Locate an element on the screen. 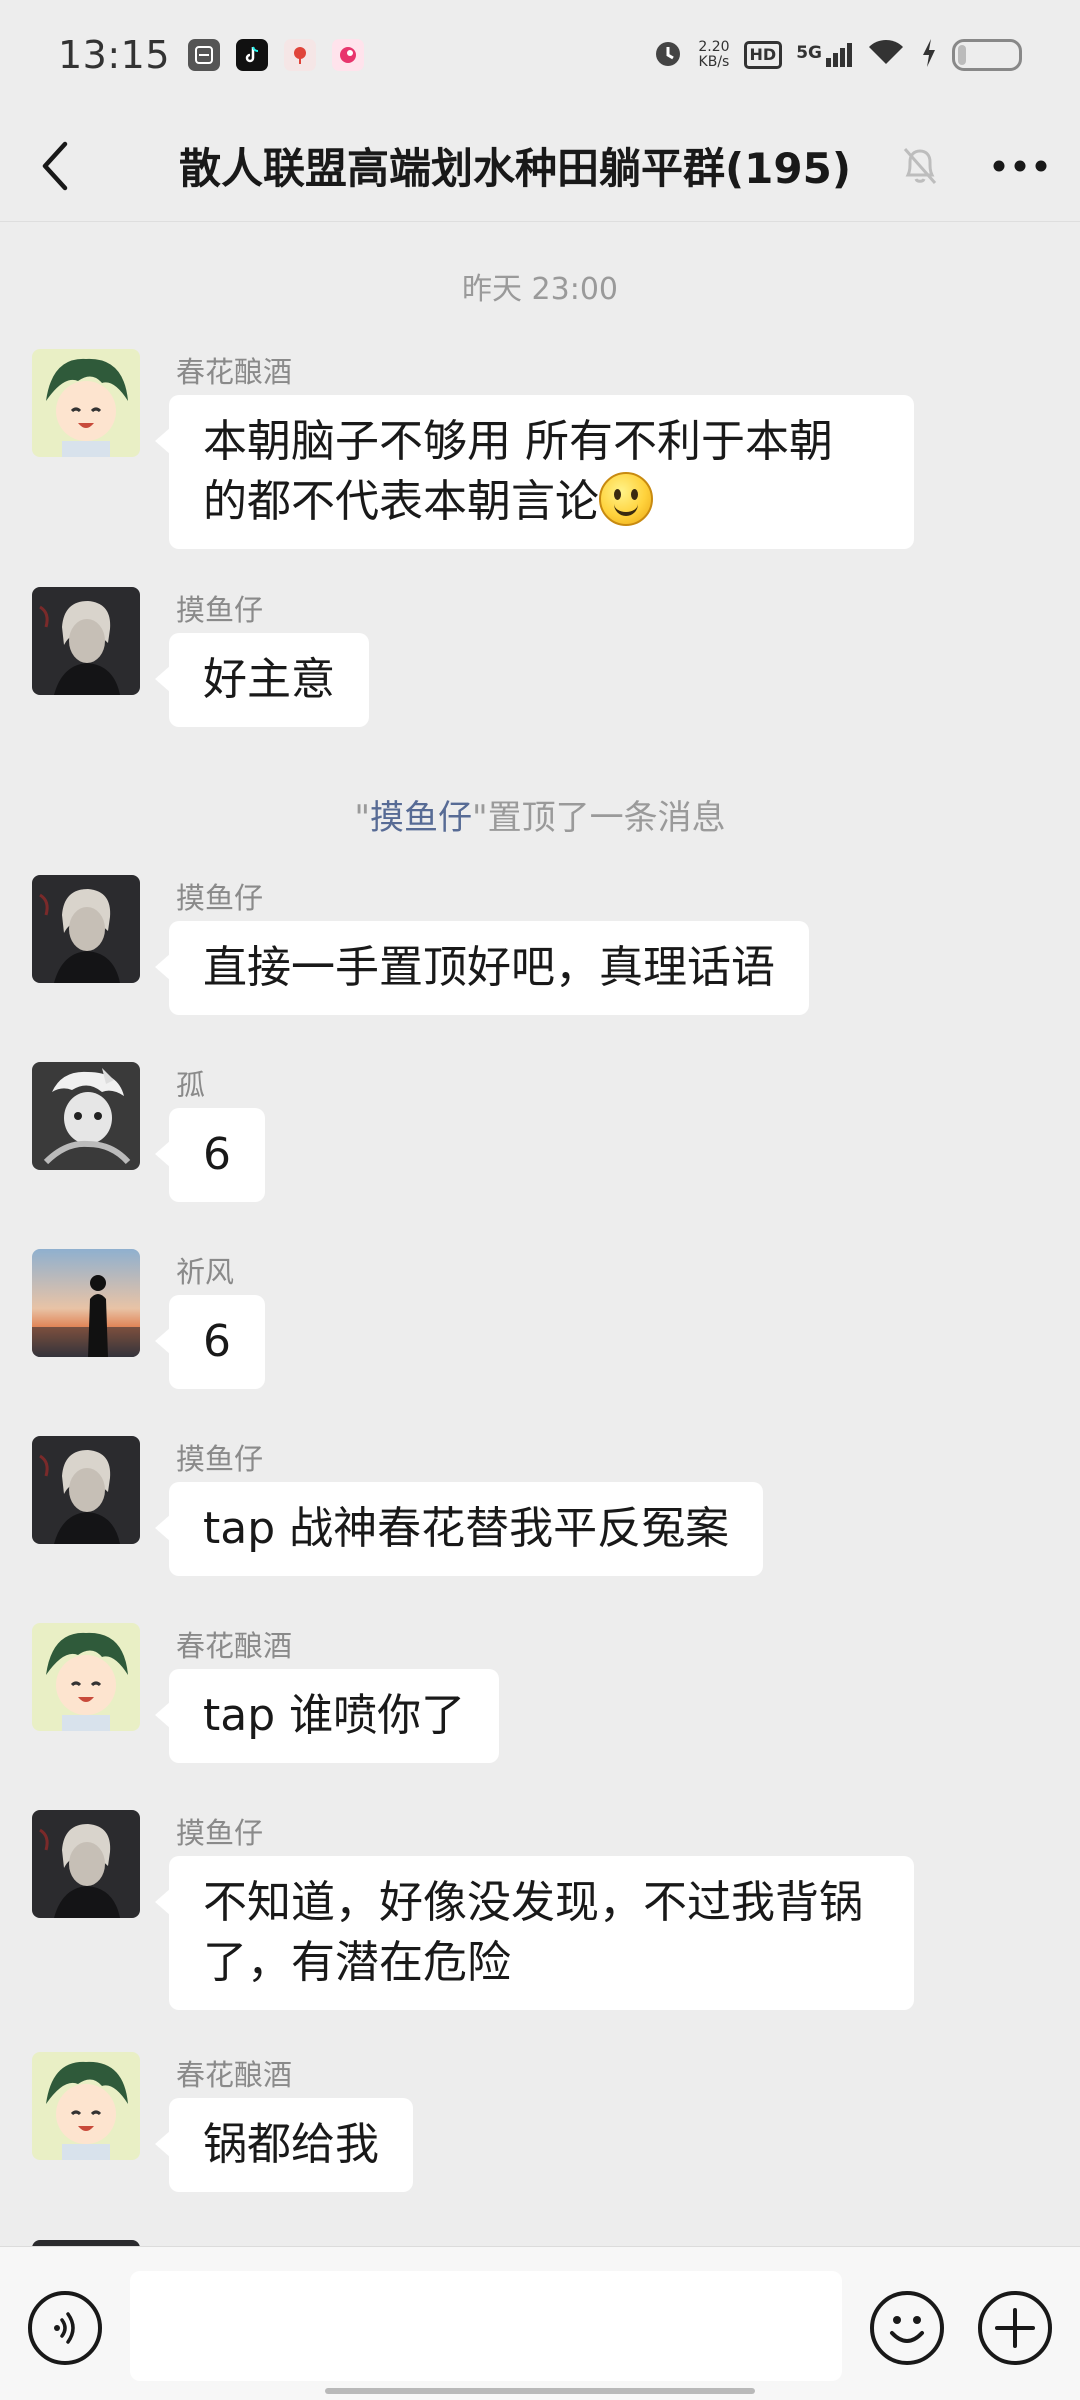 The height and width of the screenshot is (2400, 1080). voice-input-button is located at coordinates (65, 2328).